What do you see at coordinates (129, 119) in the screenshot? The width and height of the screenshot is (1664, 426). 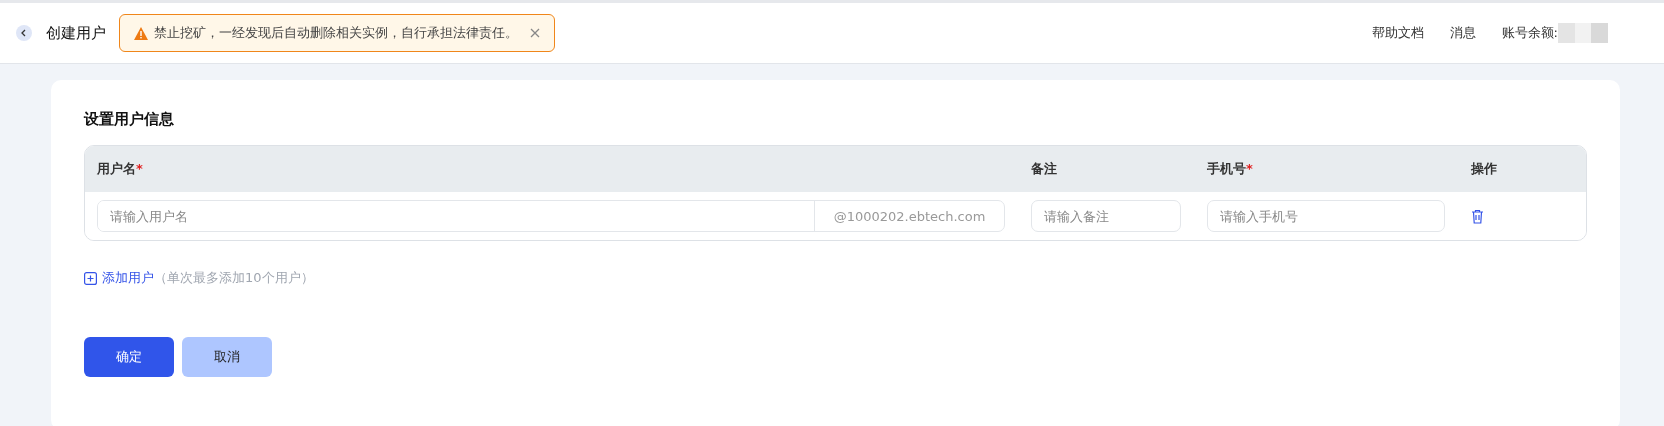 I see `section-title: 设置用户信息` at bounding box center [129, 119].